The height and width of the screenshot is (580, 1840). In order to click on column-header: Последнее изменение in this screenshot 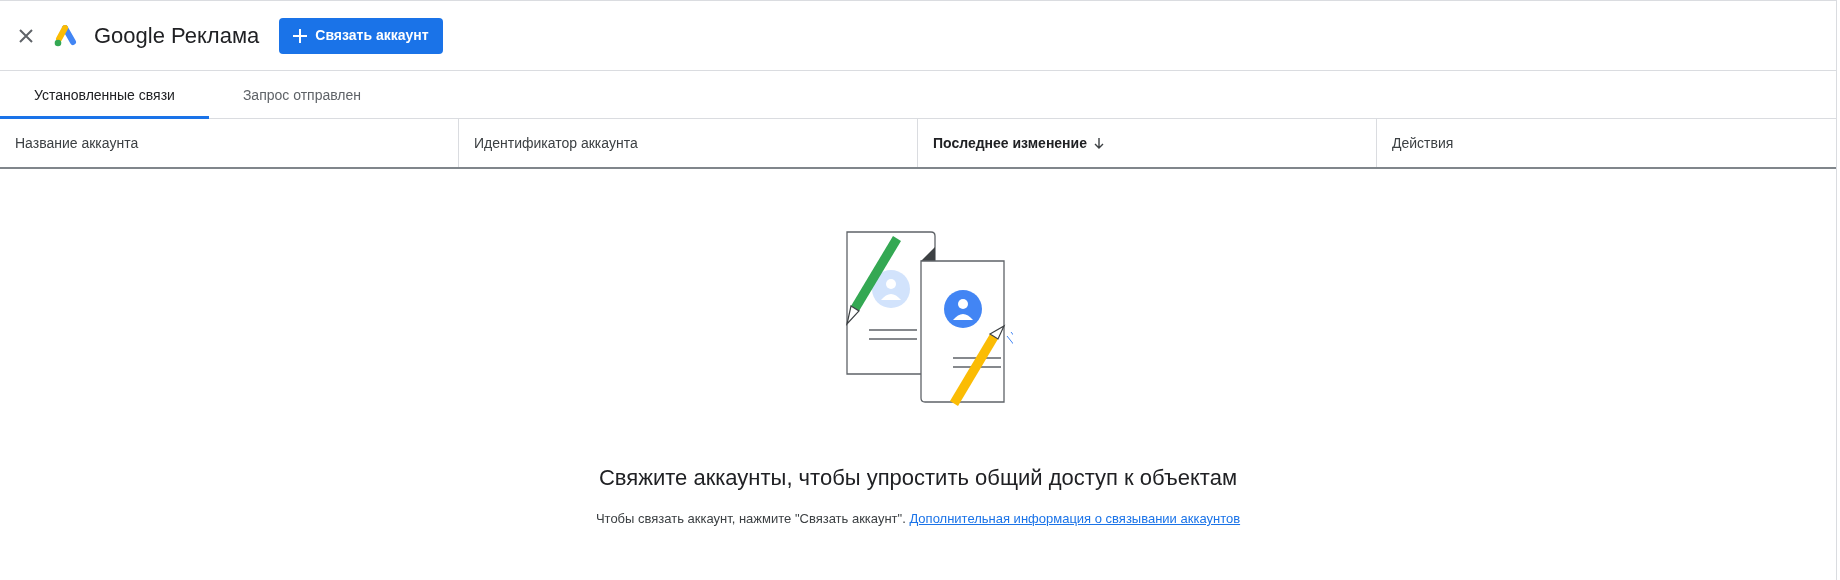, I will do `click(1010, 143)`.